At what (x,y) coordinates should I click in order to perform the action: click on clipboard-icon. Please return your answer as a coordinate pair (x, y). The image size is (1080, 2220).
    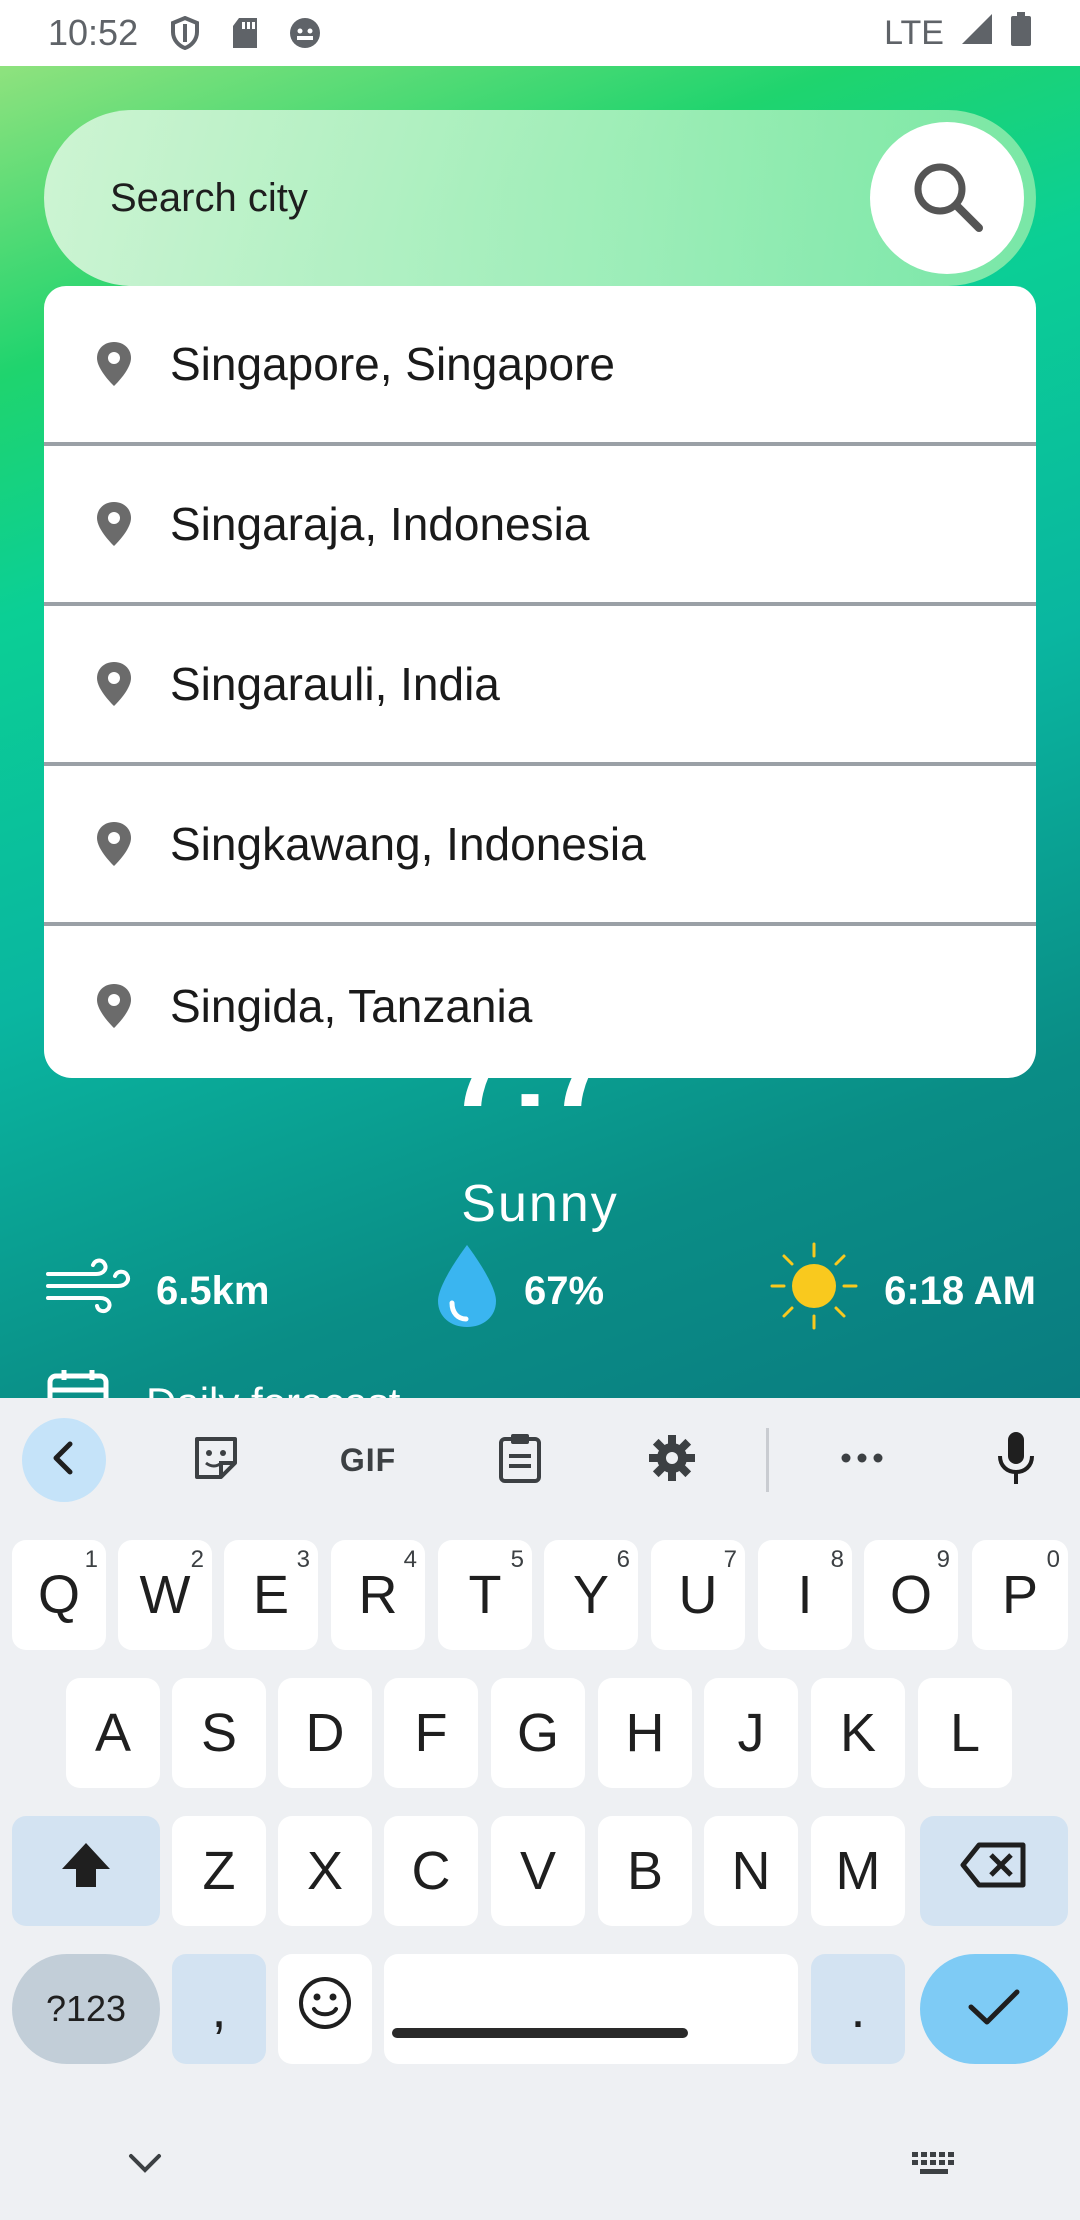
    Looking at the image, I should click on (520, 1460).